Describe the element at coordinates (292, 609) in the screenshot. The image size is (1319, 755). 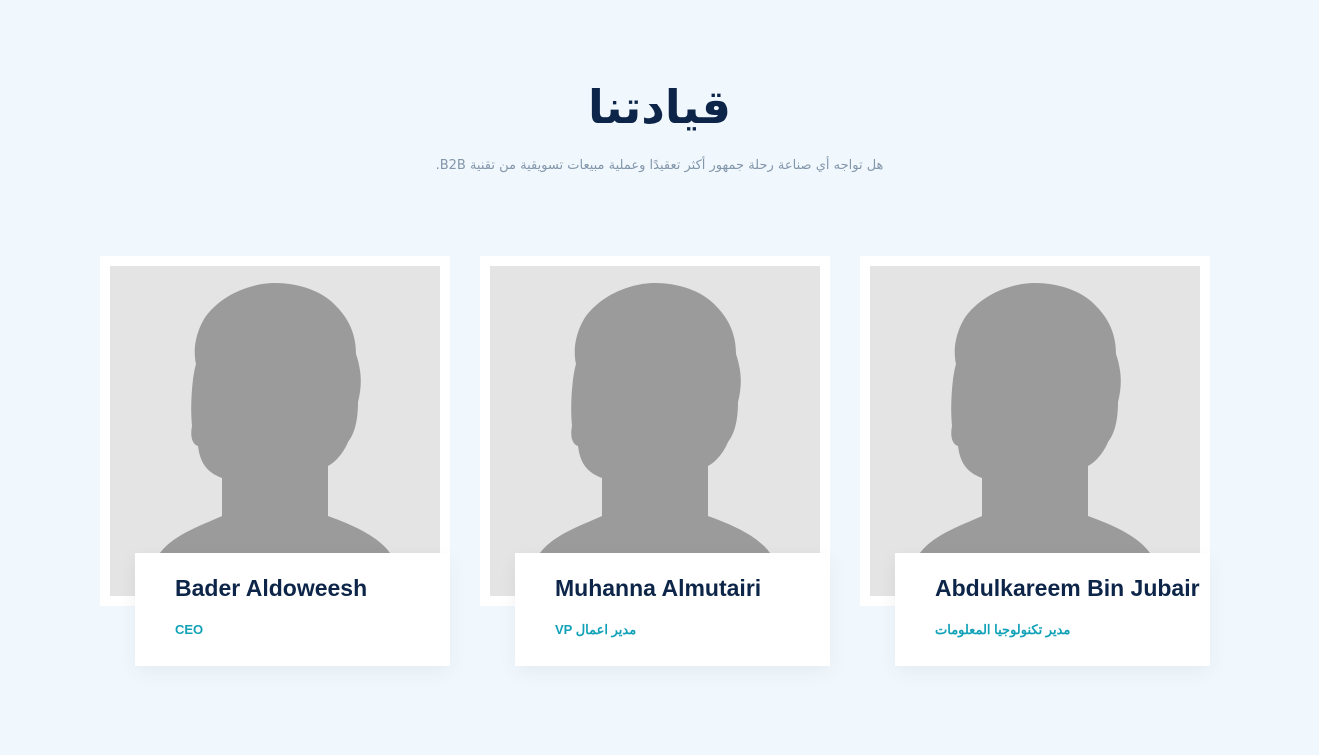
I see `member-info: Bader Aldoweesh CEO` at that location.